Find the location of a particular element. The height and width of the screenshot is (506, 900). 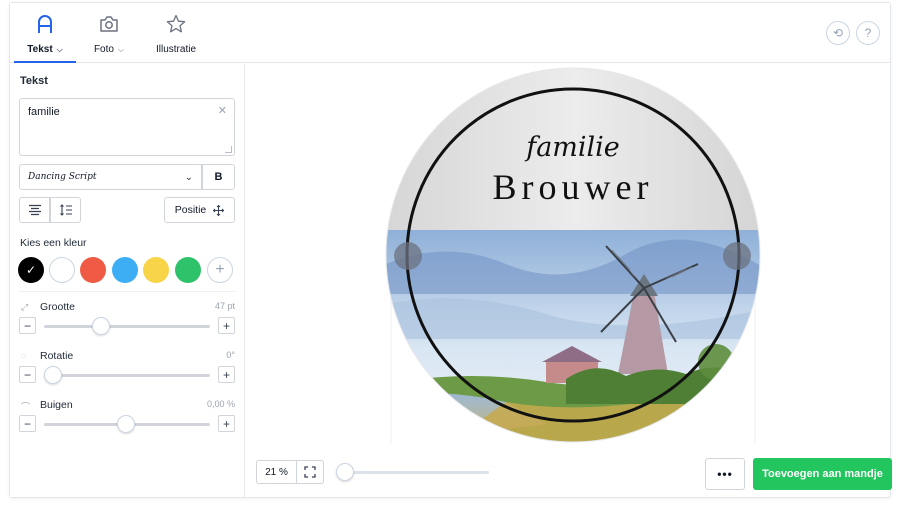

fullscreen-button is located at coordinates (310, 472).